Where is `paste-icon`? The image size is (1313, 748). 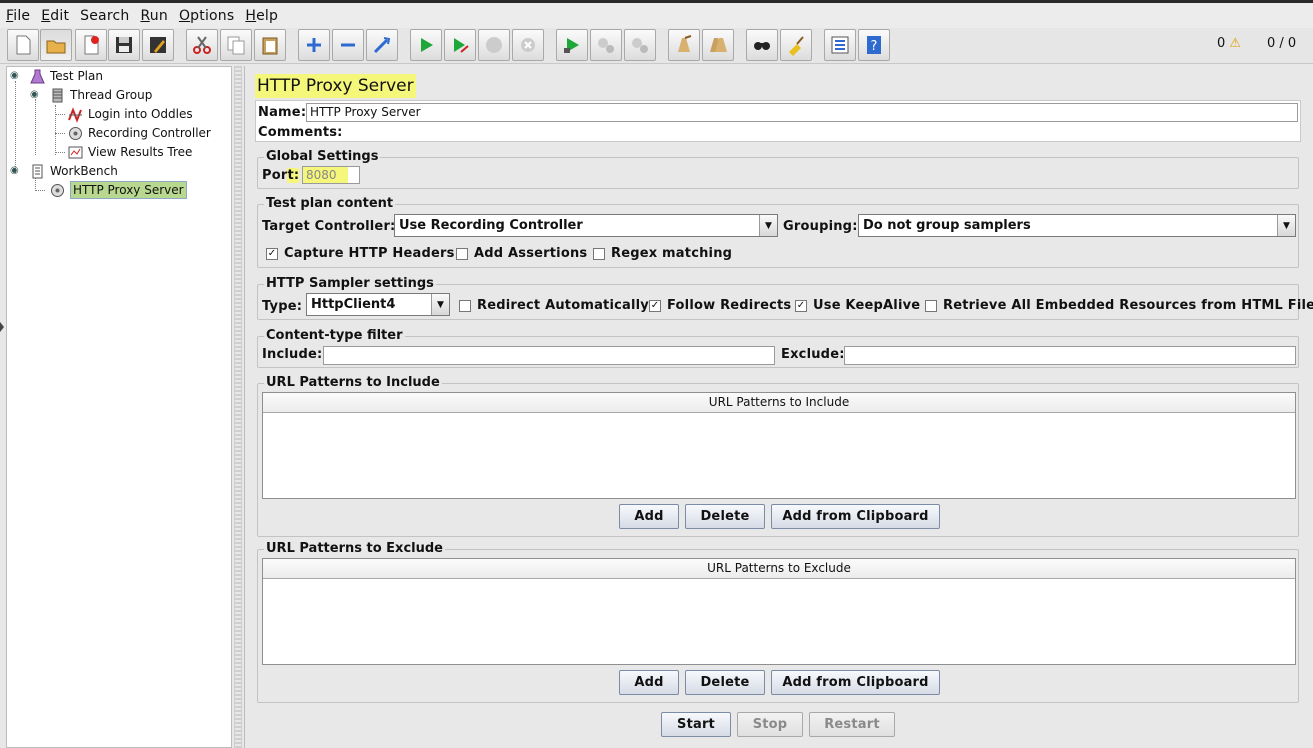 paste-icon is located at coordinates (270, 46).